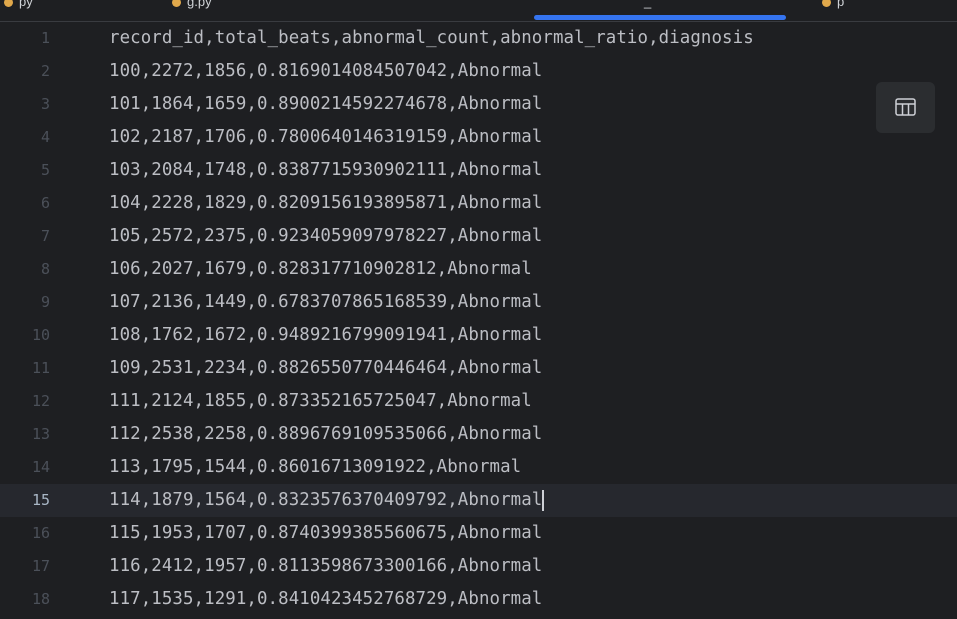 The height and width of the screenshot is (619, 957). What do you see at coordinates (40, 533) in the screenshot?
I see `line-number: 16` at bounding box center [40, 533].